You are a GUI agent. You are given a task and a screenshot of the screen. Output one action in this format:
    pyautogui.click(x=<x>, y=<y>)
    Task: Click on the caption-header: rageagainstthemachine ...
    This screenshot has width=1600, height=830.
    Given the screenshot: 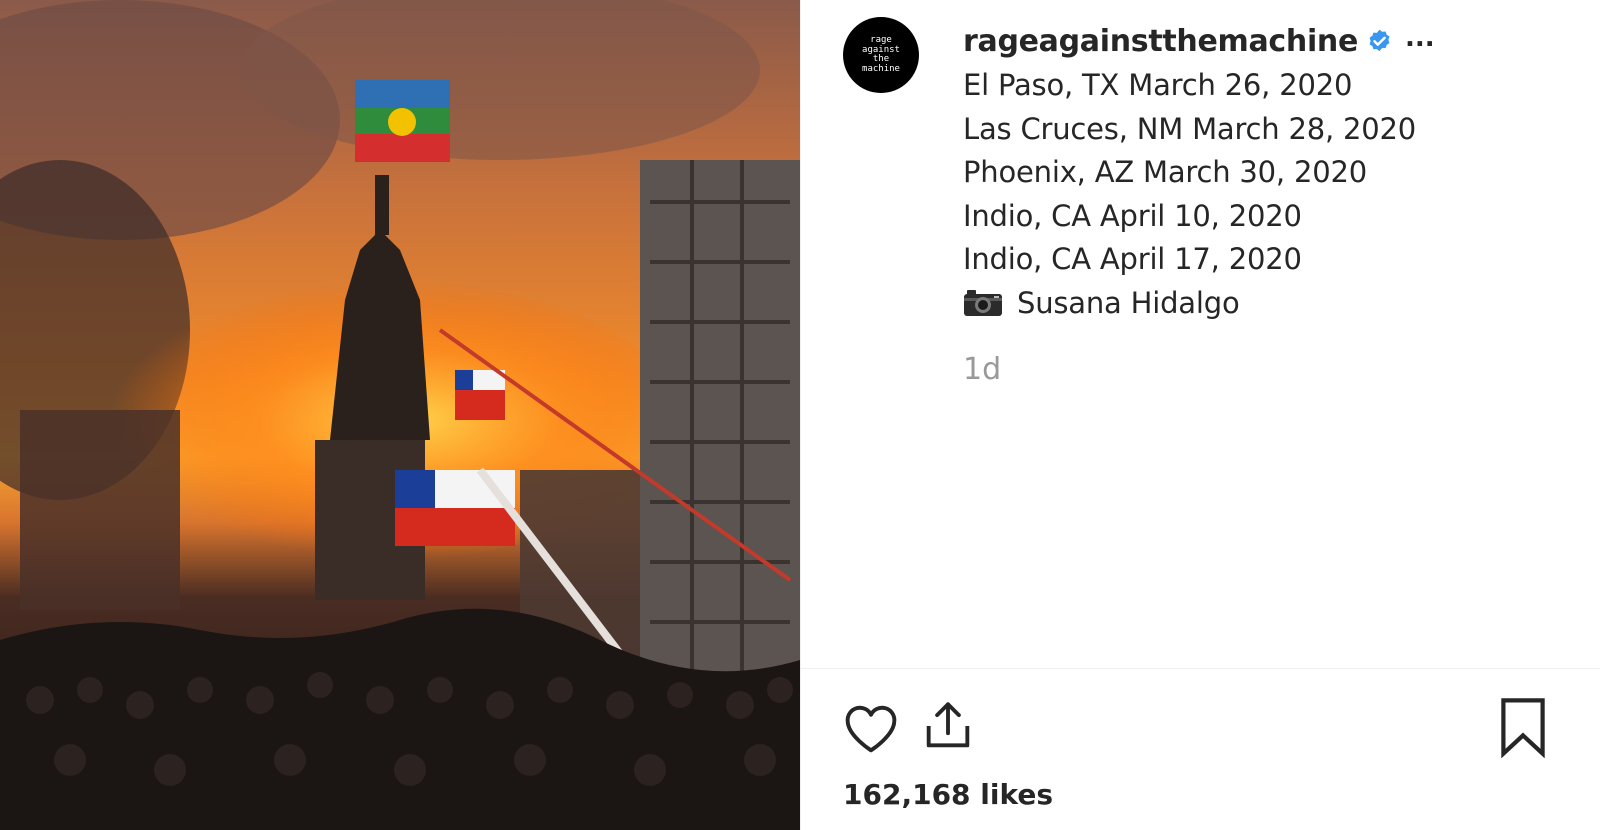 What is the action you would take?
    pyautogui.click(x=1263, y=41)
    